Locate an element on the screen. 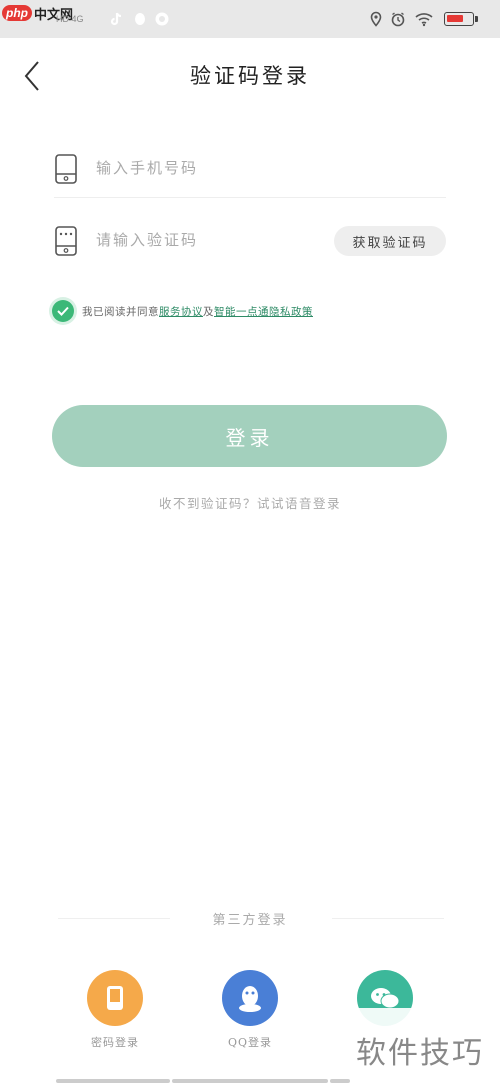  logo-php: php is located at coordinates (17, 13).